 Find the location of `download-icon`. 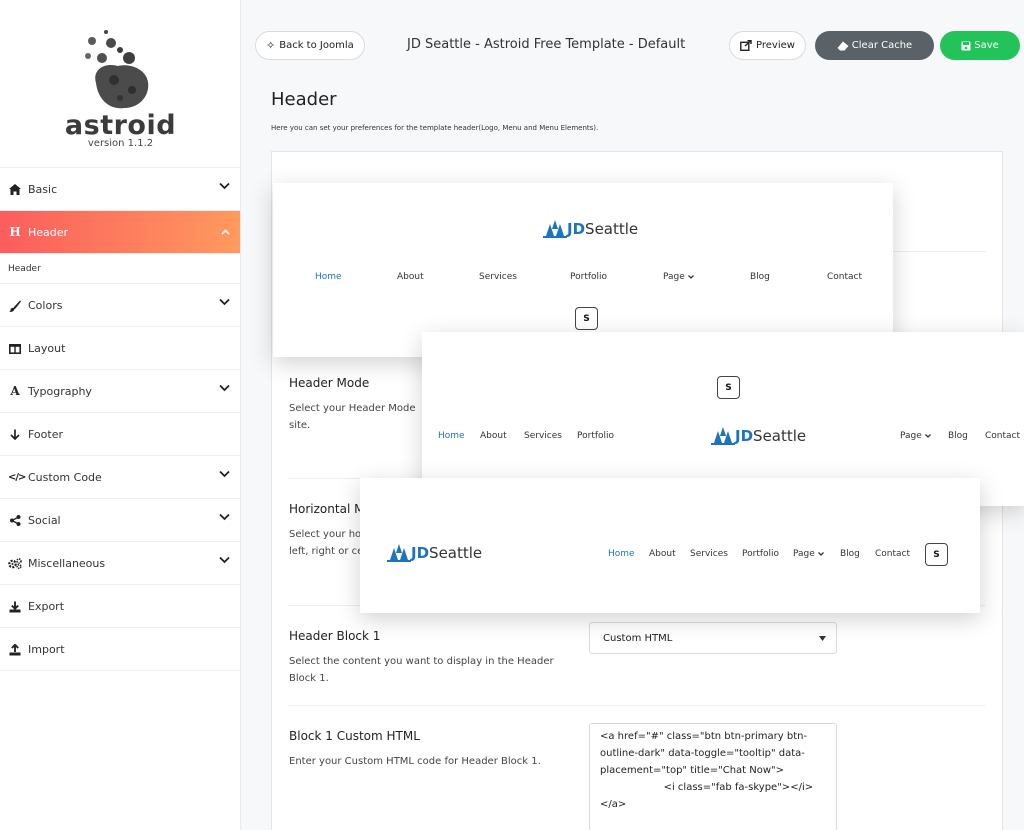

download-icon is located at coordinates (15, 606).